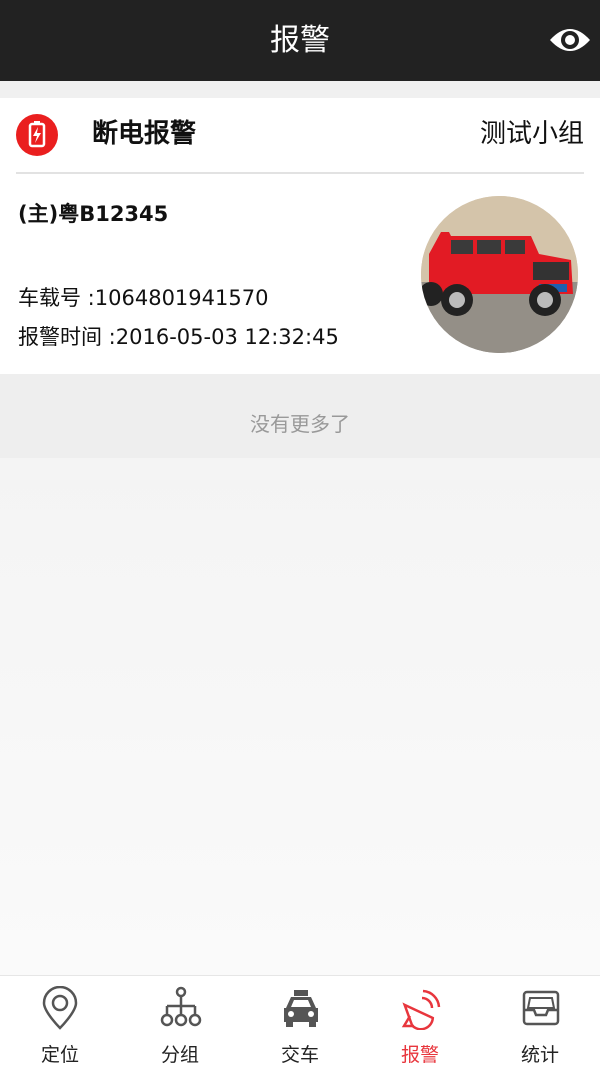 Image resolution: width=600 pixels, height=1067 pixels. I want to click on tab-label: 交车, so click(299, 1055).